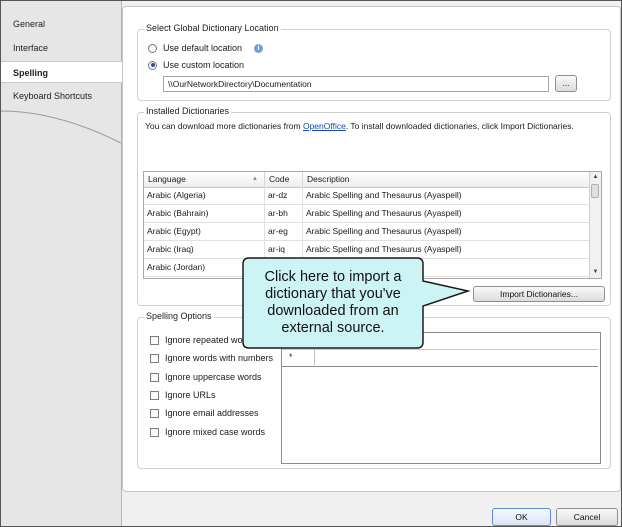 The height and width of the screenshot is (527, 622). I want to click on spelling-options-title: Spelling Options, so click(179, 316).